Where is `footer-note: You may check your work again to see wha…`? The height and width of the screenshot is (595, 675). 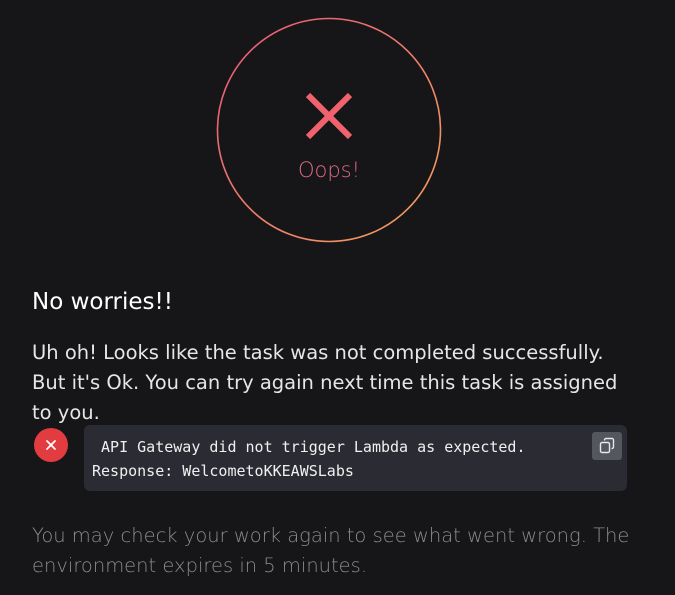 footer-note: You may check your work again to see wha… is located at coordinates (331, 550).